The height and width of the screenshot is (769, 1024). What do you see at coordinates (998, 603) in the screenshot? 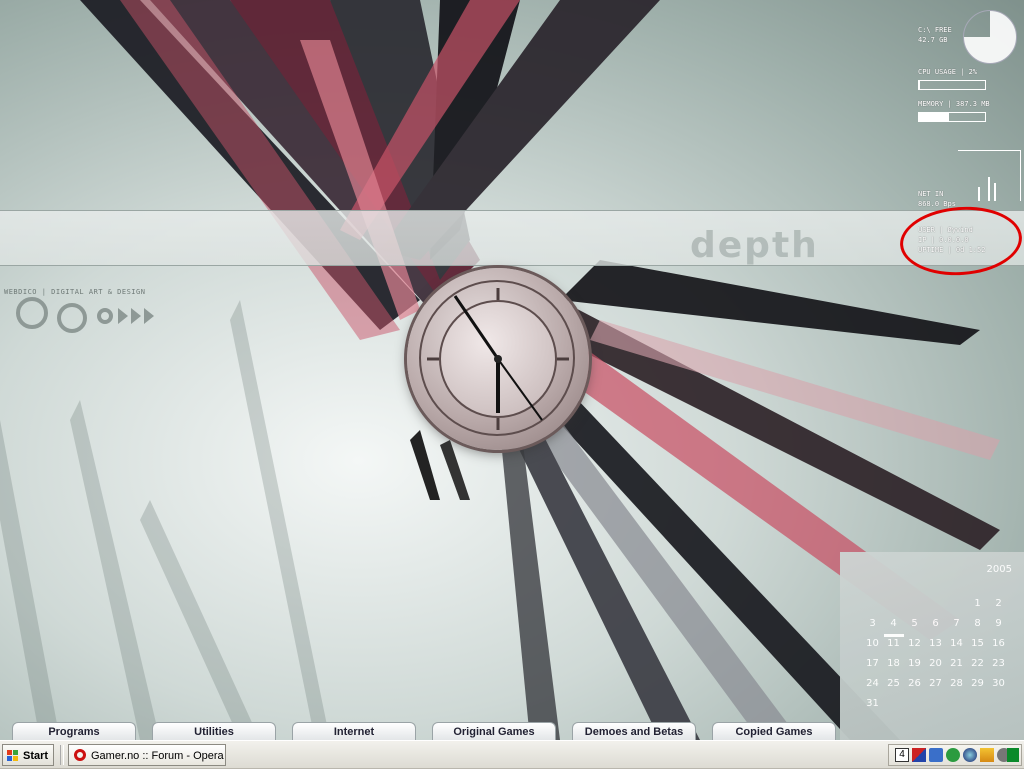
I see `calendar-day: 2` at bounding box center [998, 603].